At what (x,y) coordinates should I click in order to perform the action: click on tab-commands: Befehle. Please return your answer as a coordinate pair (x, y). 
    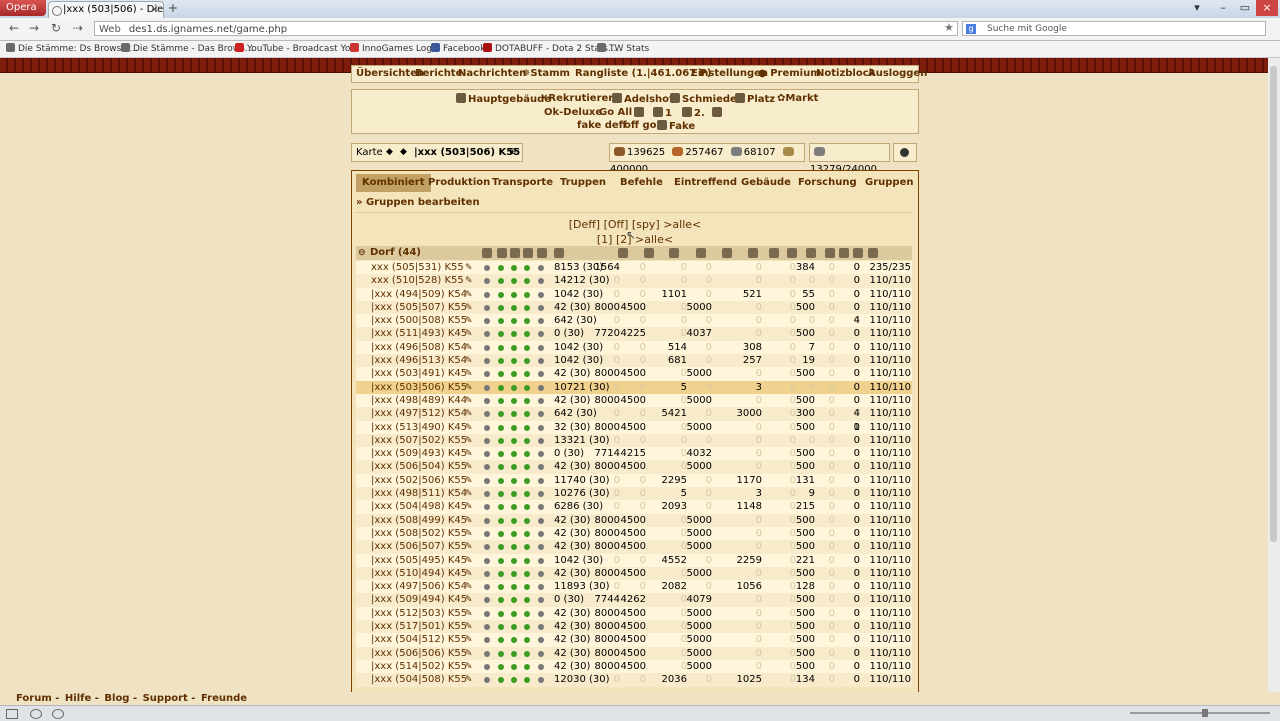
    Looking at the image, I should click on (641, 183).